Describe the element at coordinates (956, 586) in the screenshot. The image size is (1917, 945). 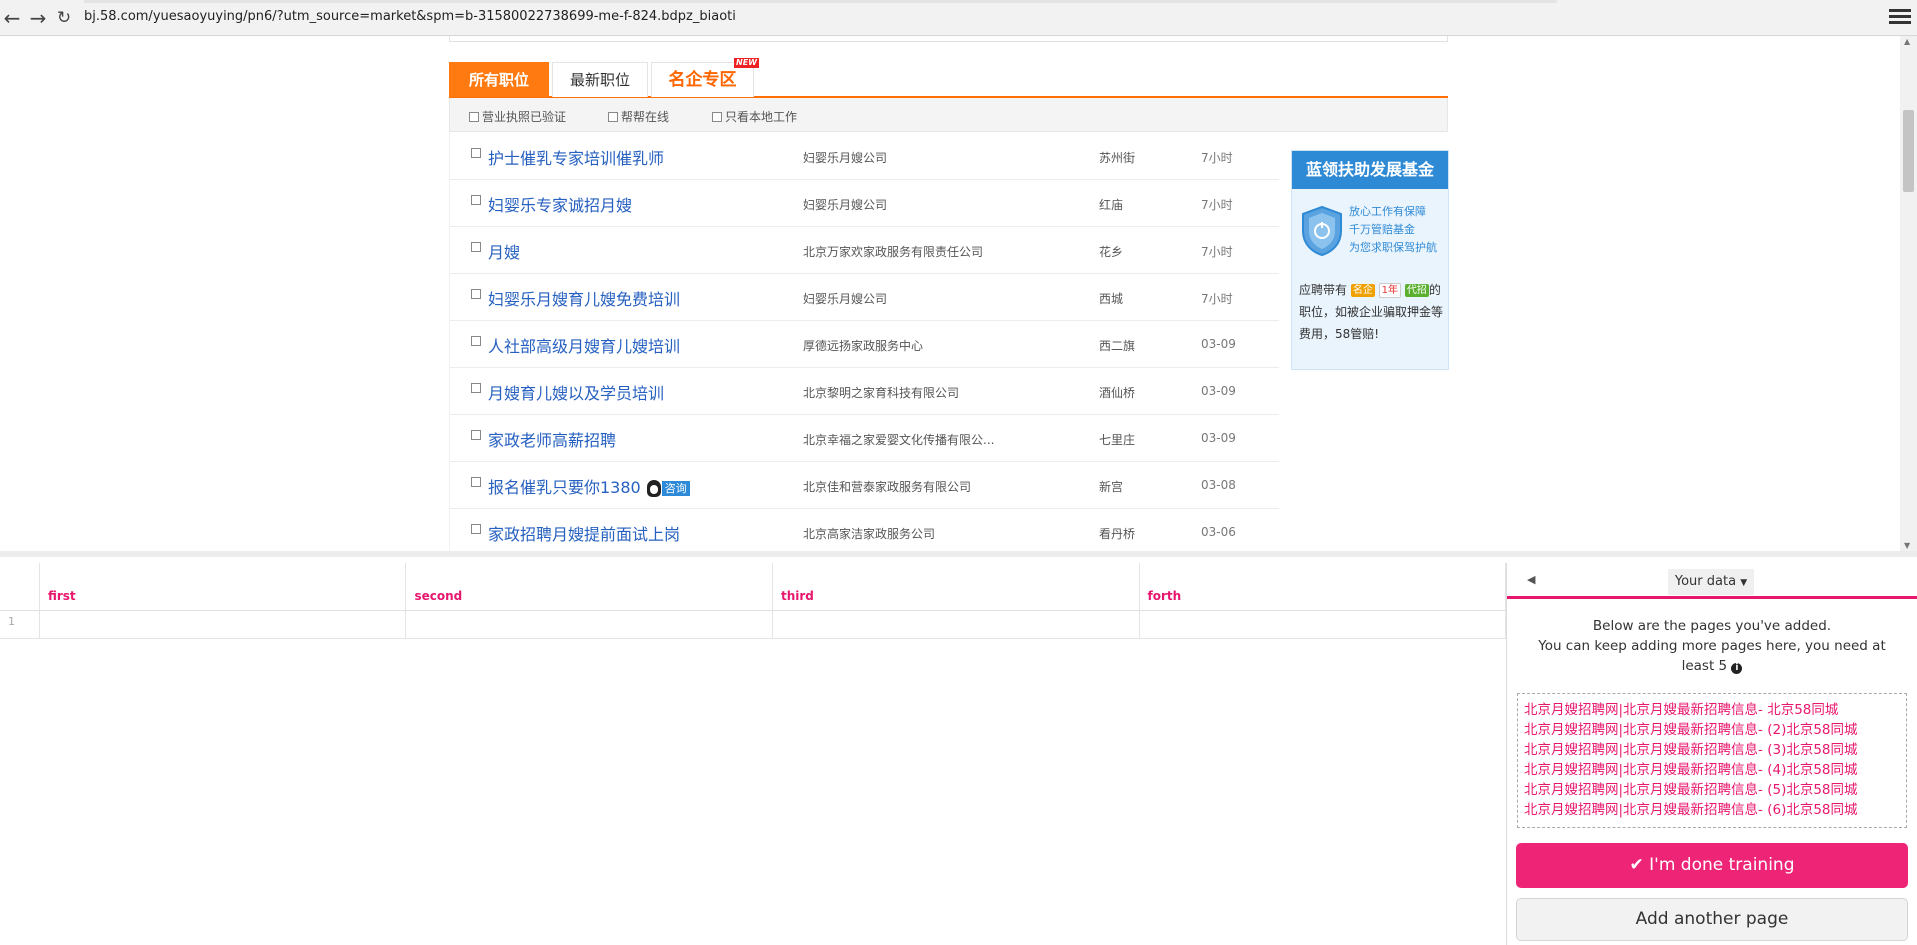
I see `column-header-third: third` at that location.